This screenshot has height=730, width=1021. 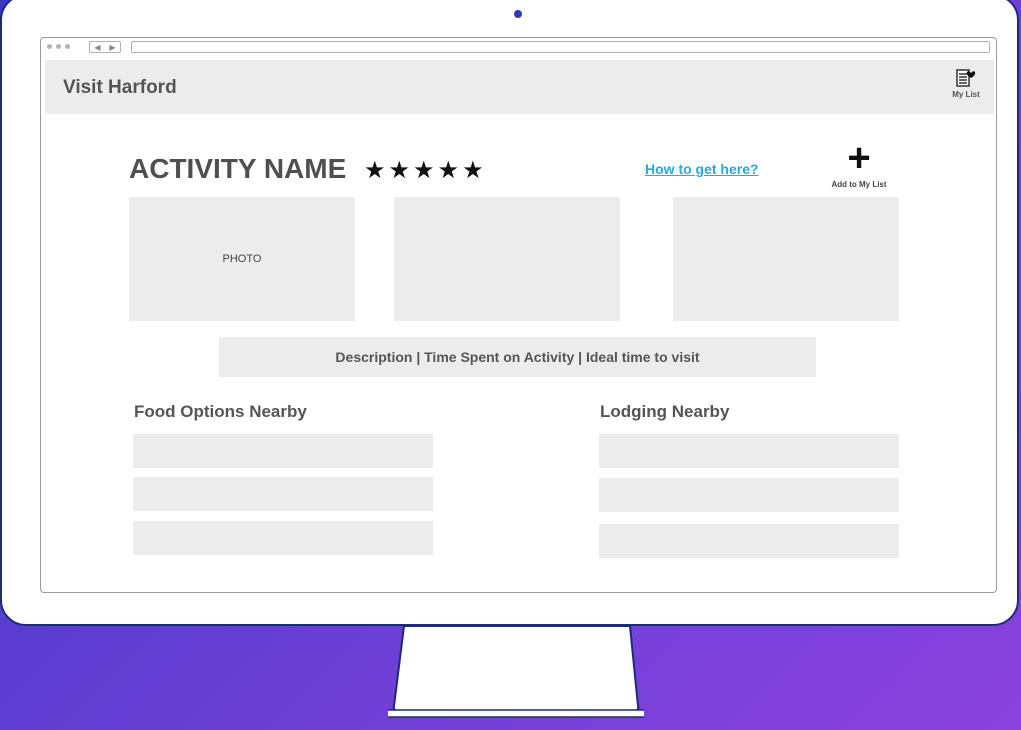 I want to click on back-arrow-icon: ◀, so click(x=97, y=47).